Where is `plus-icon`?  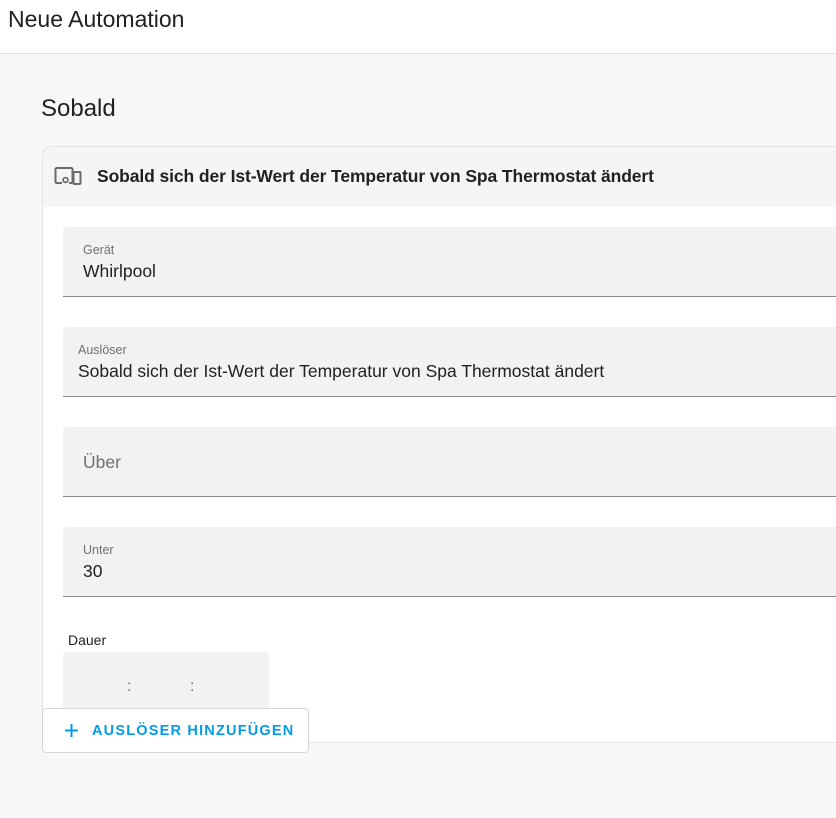 plus-icon is located at coordinates (71, 730).